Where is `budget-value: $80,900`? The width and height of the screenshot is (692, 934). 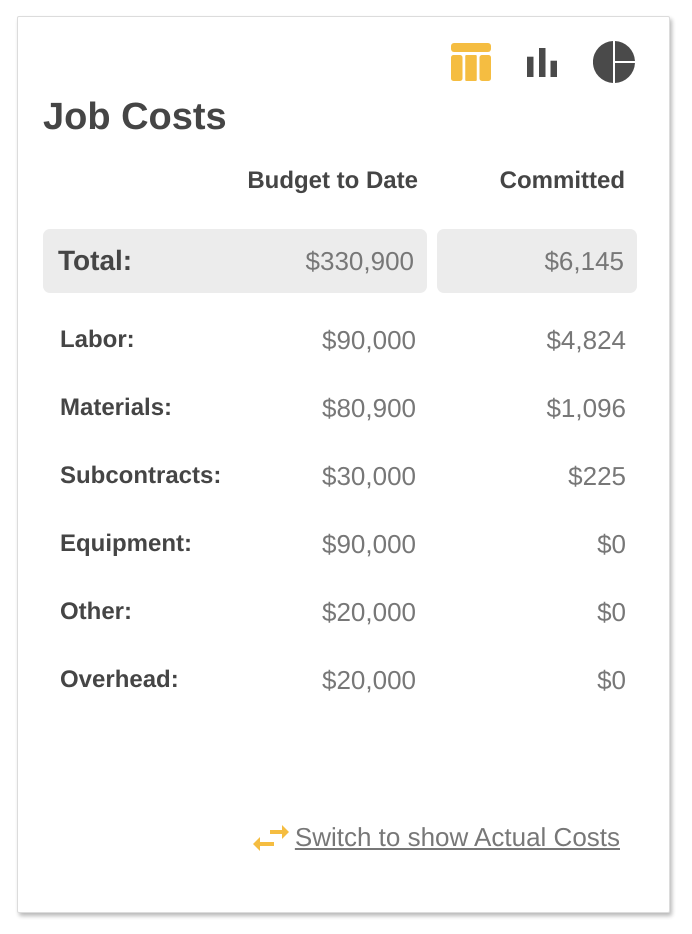 budget-value: $80,900 is located at coordinates (369, 408).